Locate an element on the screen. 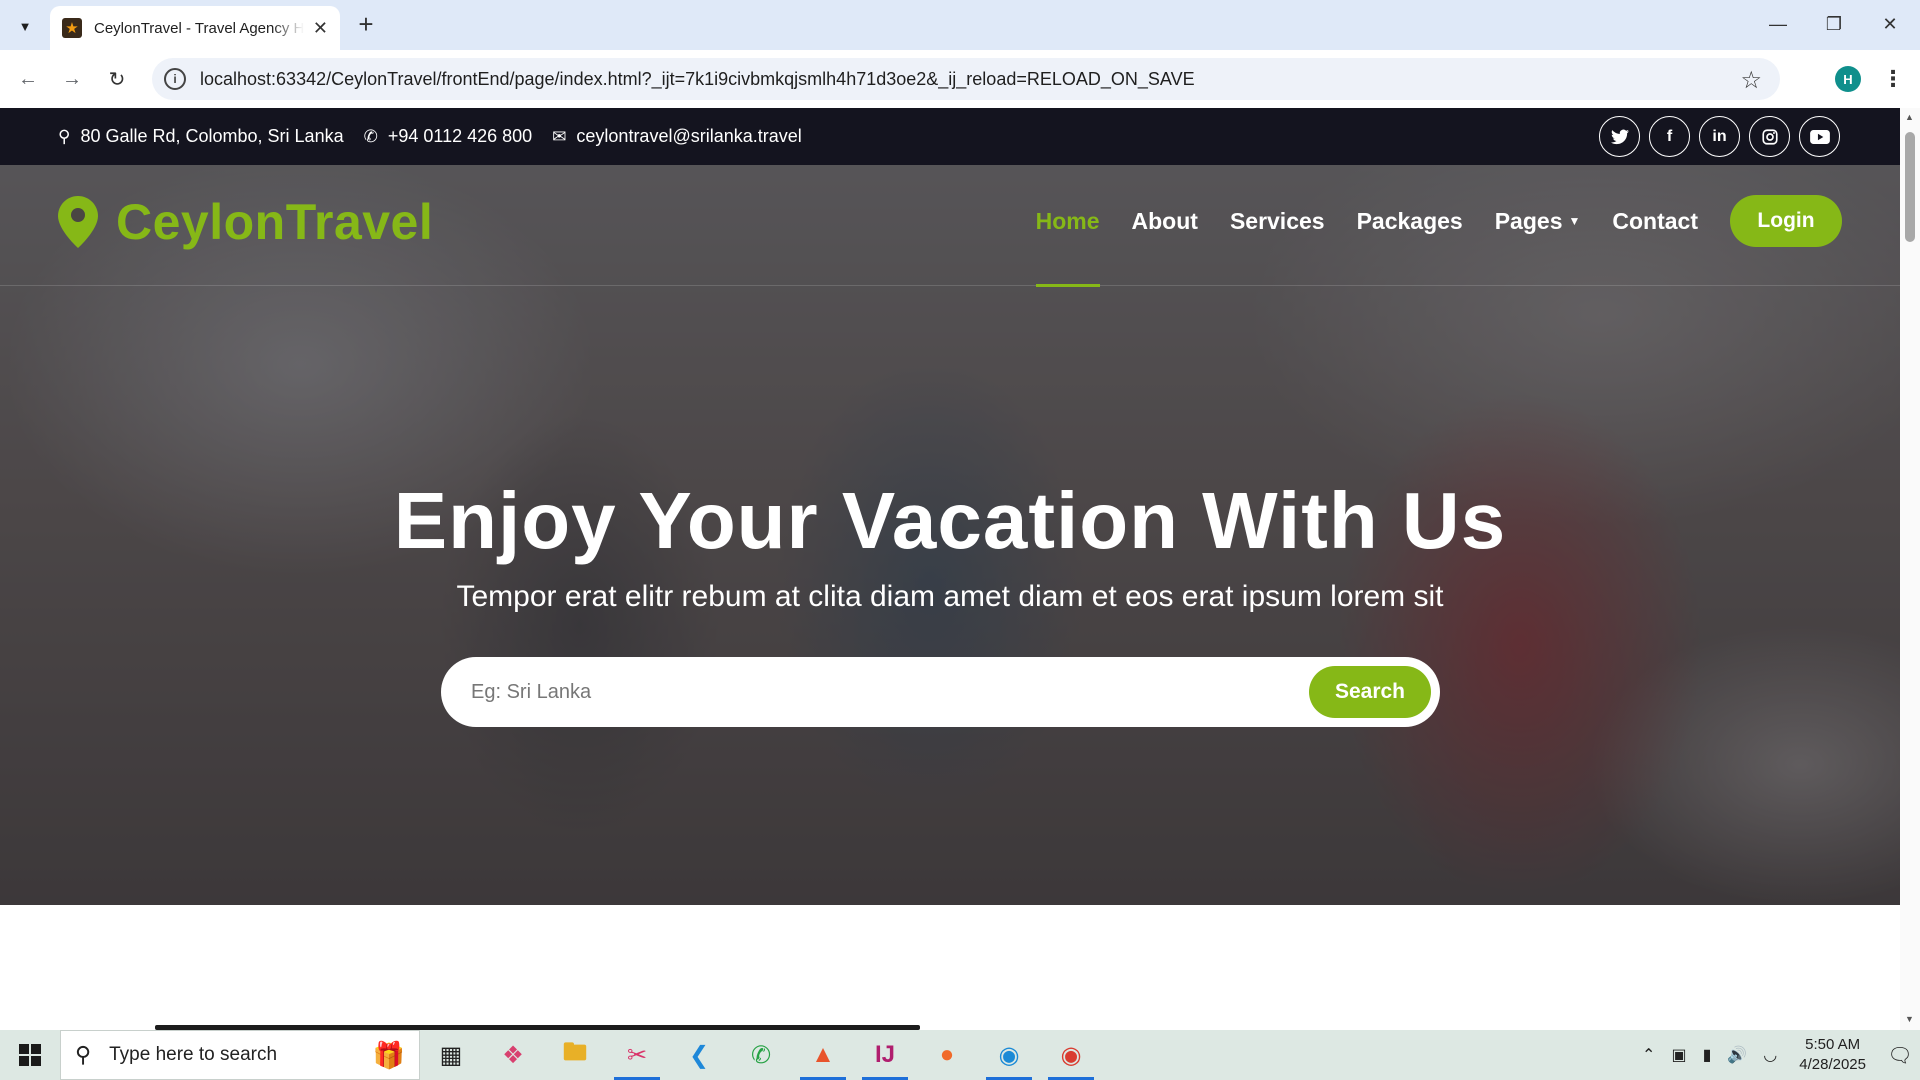  search-icon: ⚲ is located at coordinates (83, 1054).